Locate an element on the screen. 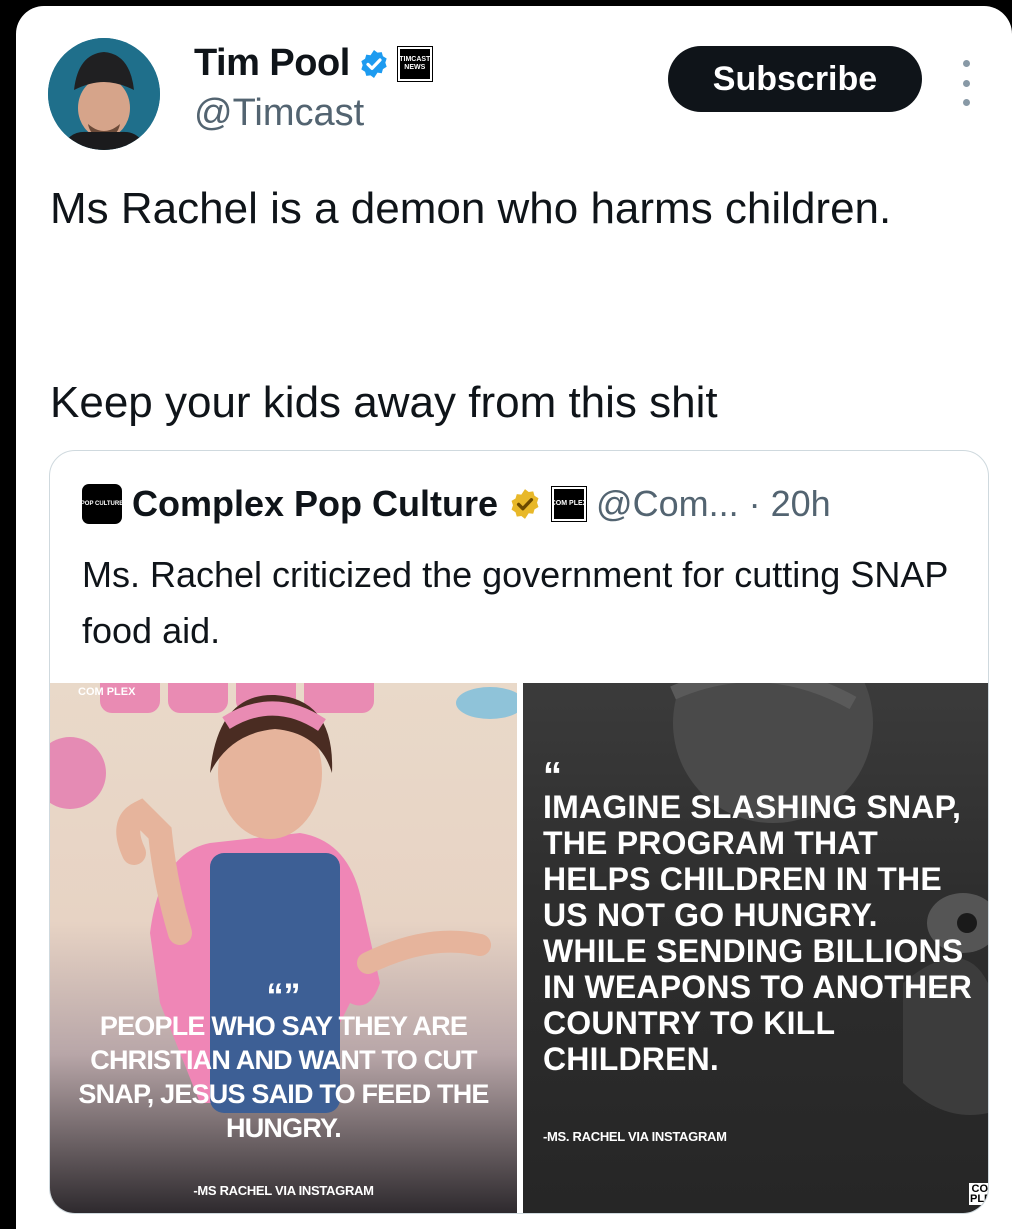  quoted-author-name: Complex Pop Culture is located at coordinates (315, 504).